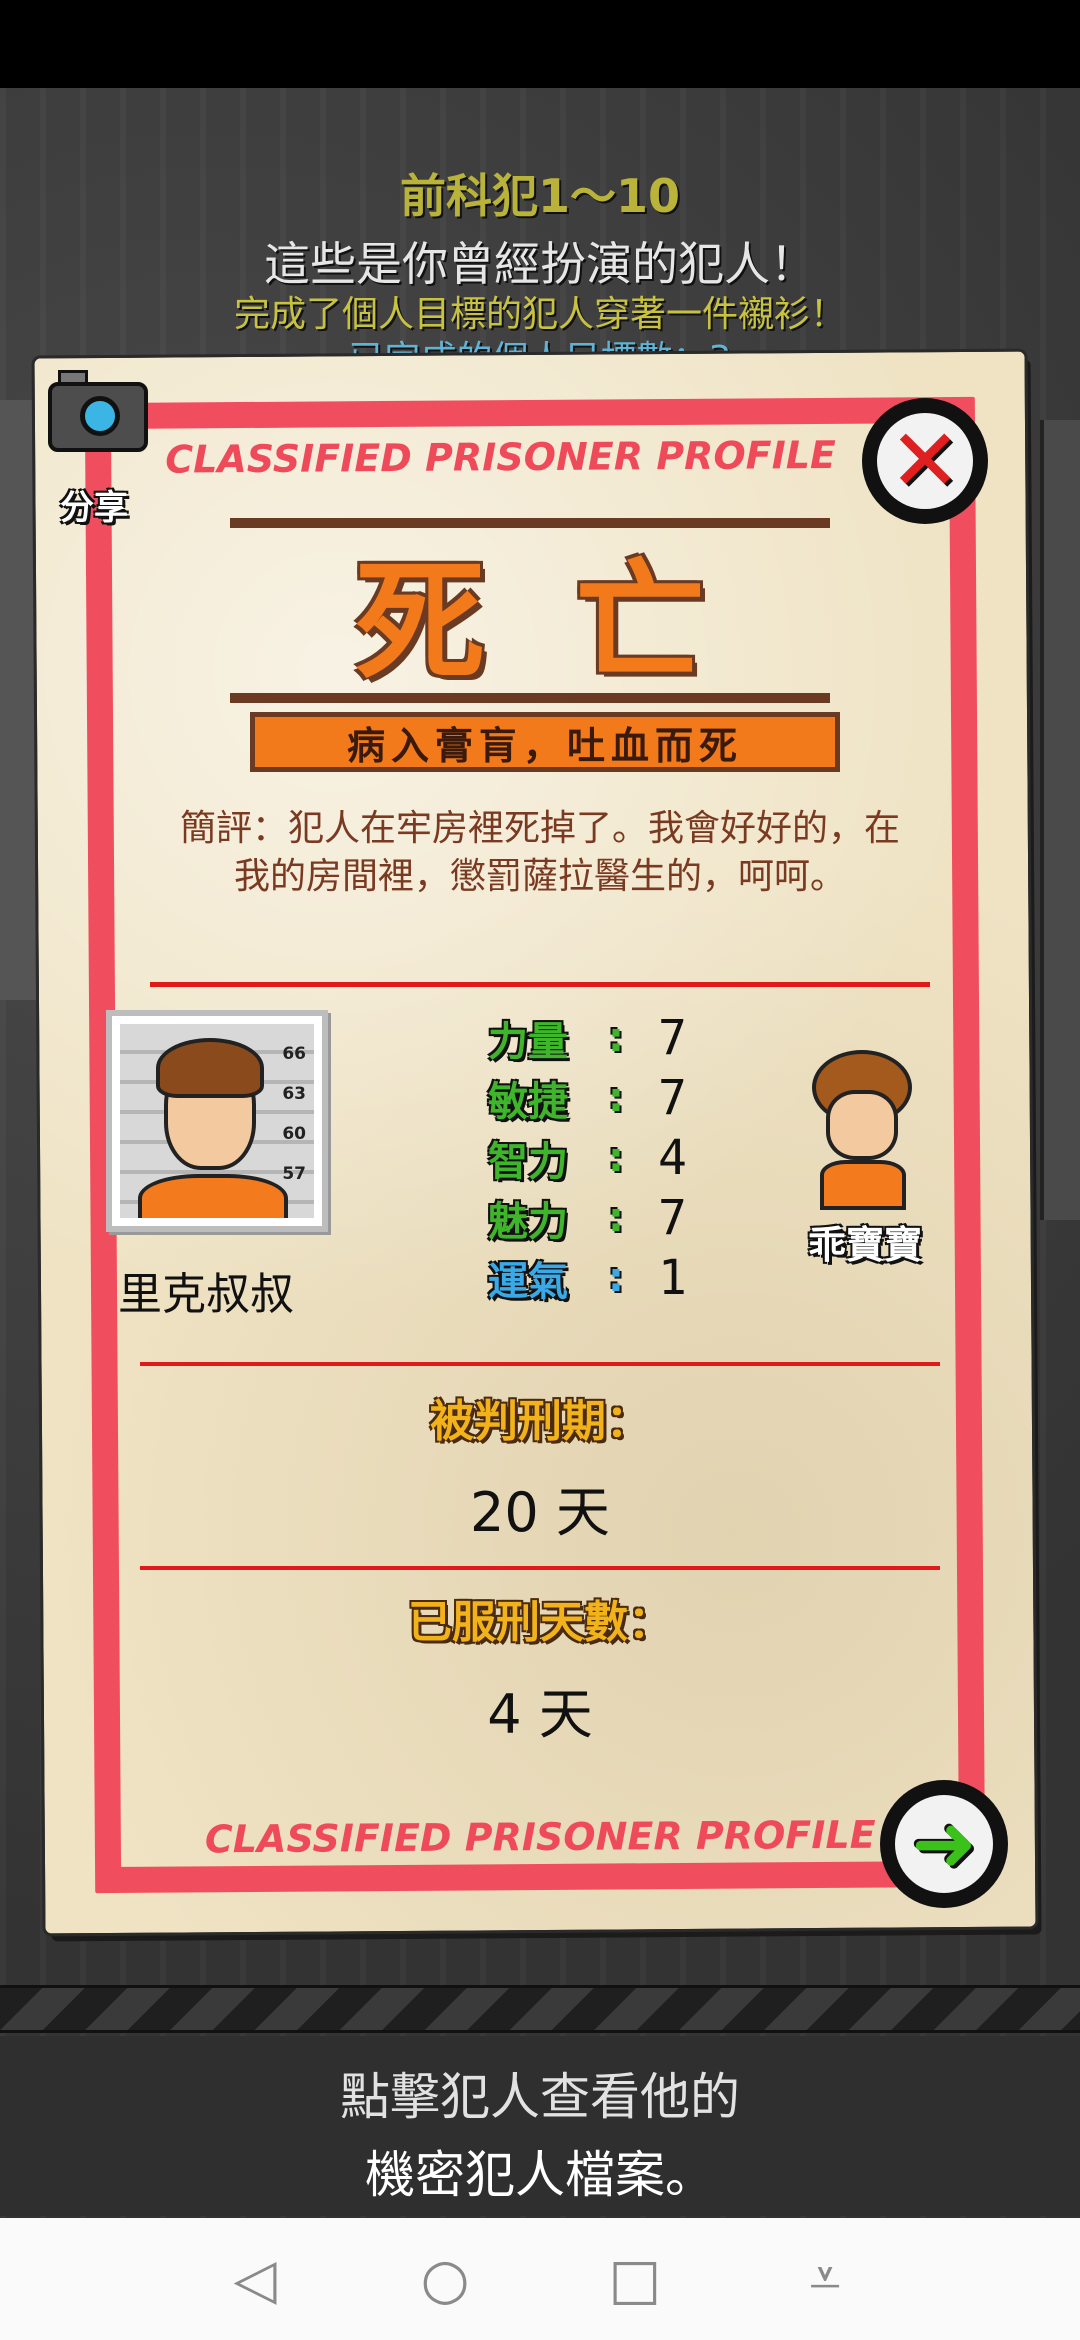 The width and height of the screenshot is (1080, 2340). Describe the element at coordinates (528, 1162) in the screenshot. I see `stat-label: 智力` at that location.